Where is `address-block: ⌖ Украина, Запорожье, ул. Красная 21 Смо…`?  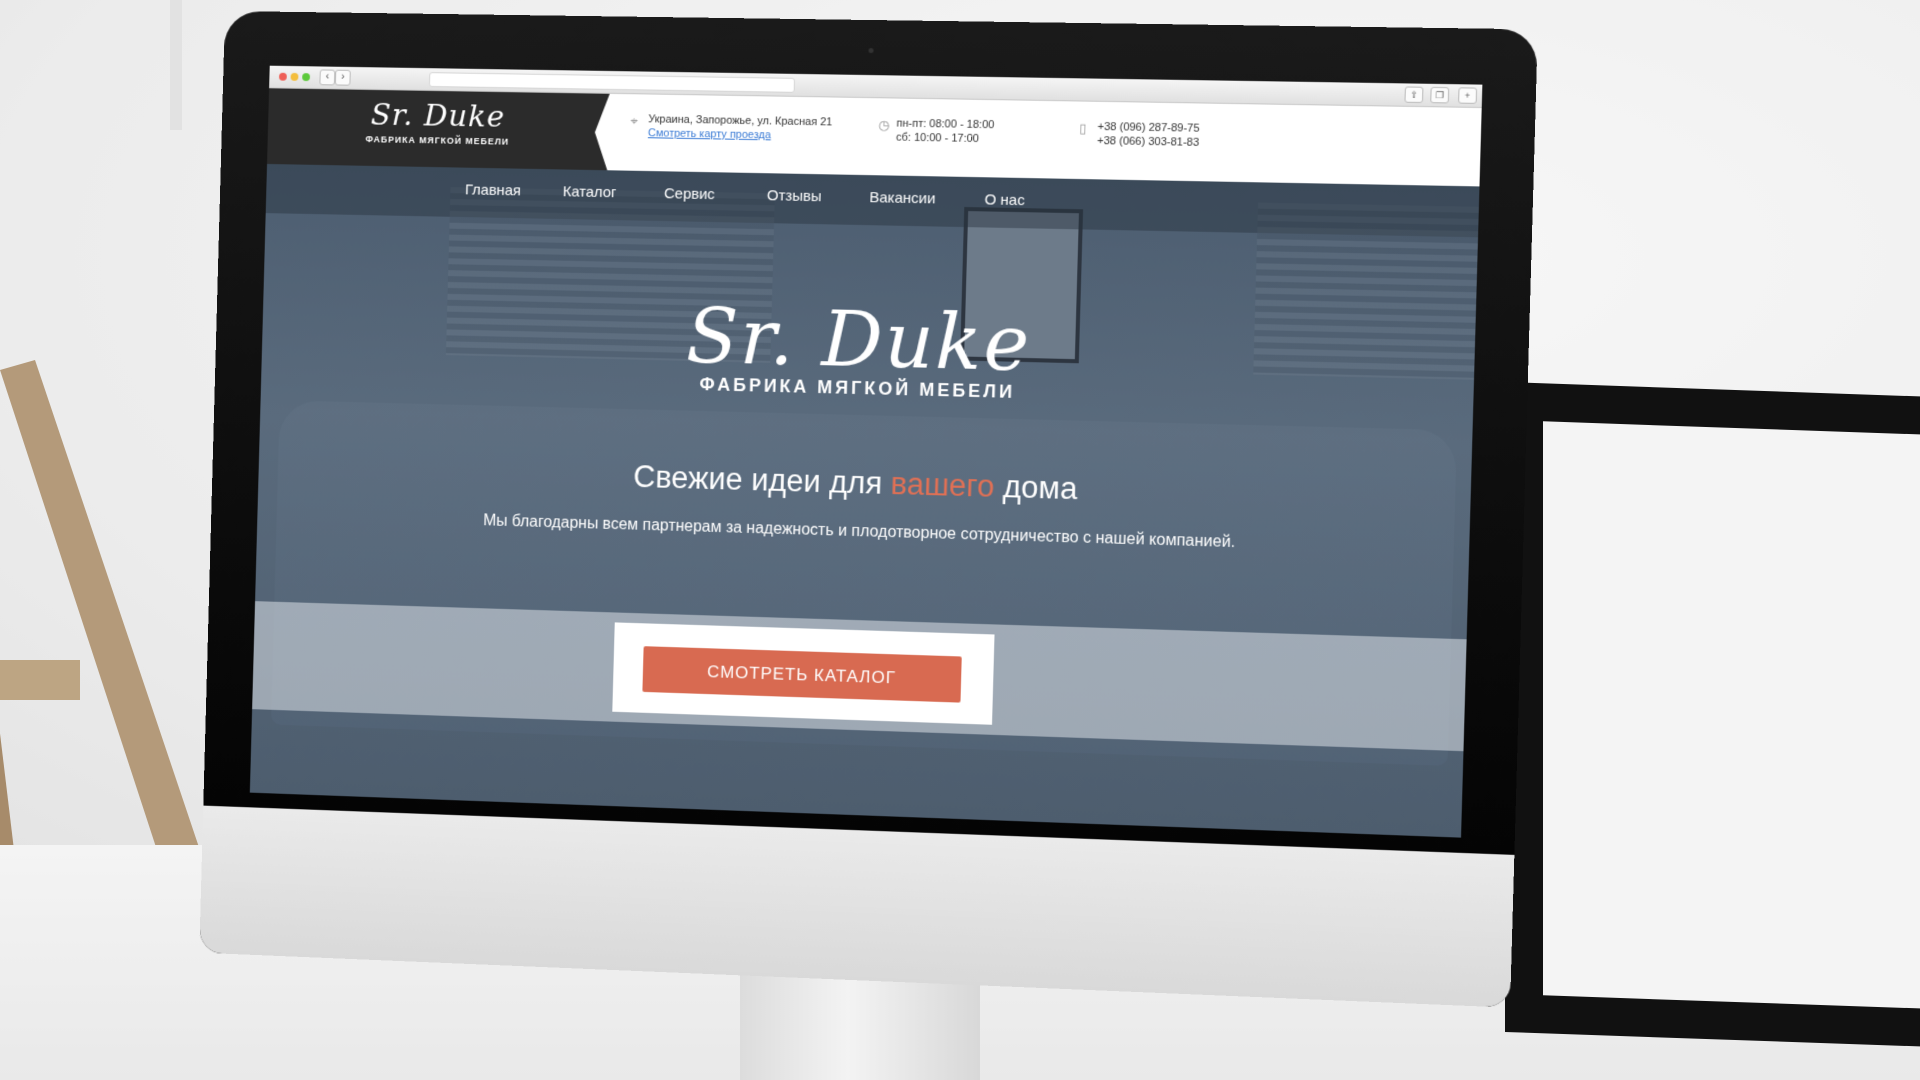
address-block: ⌖ Украина, Запорожье, ул. Красная 21 Смо… is located at coordinates (731, 127).